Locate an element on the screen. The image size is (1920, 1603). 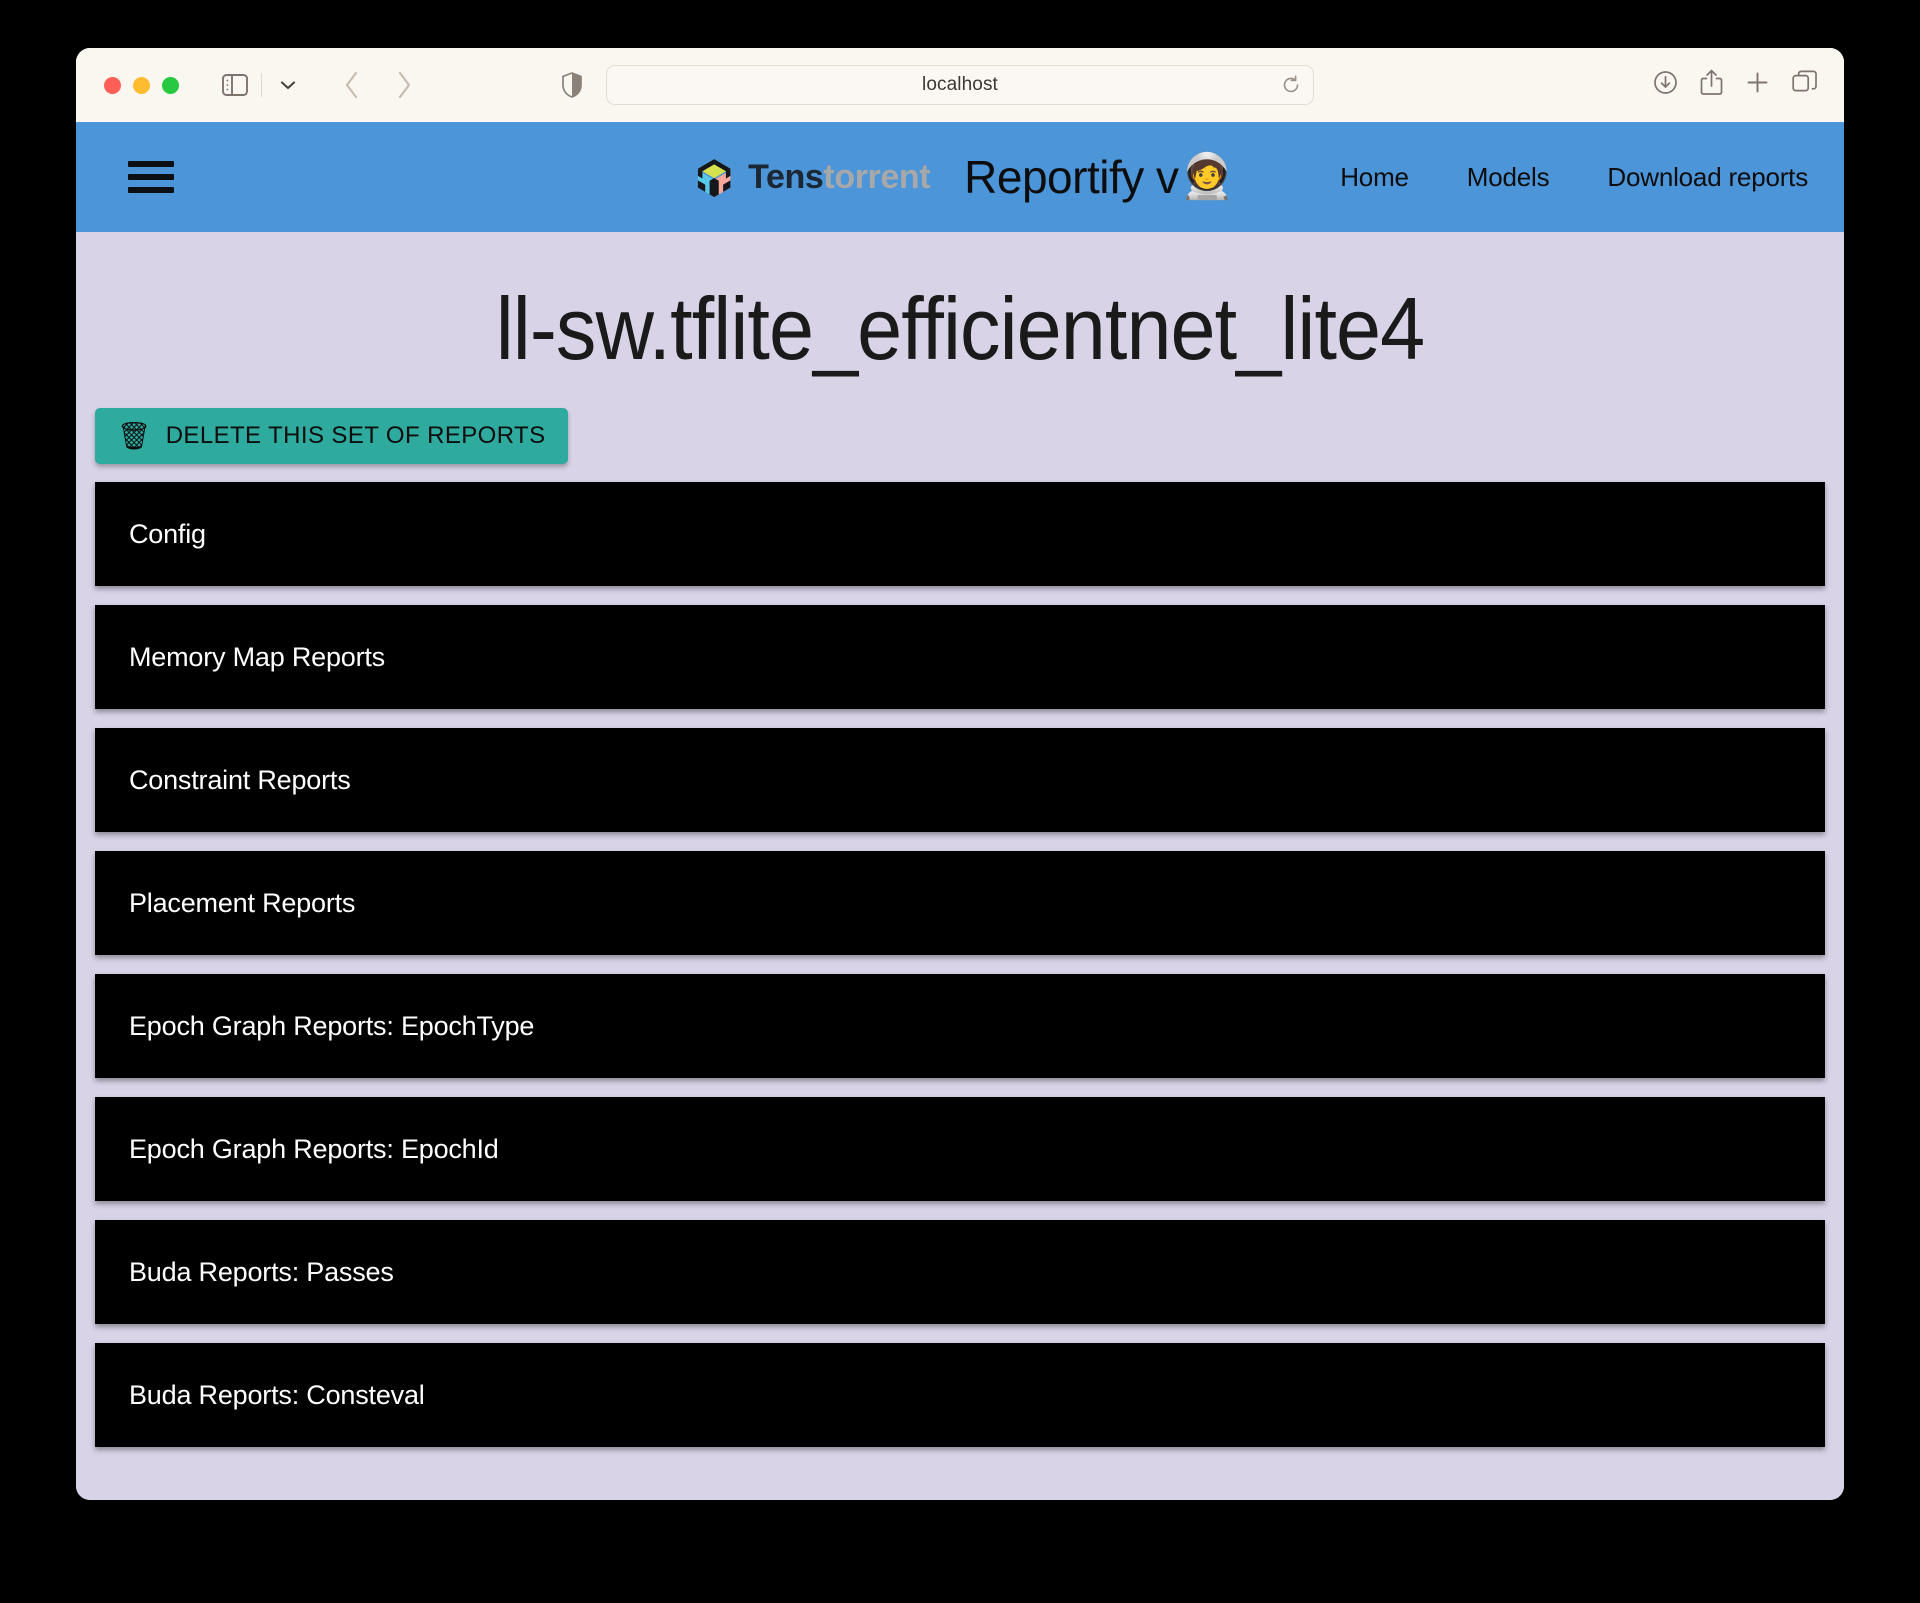
minimize-window-button is located at coordinates (141, 85).